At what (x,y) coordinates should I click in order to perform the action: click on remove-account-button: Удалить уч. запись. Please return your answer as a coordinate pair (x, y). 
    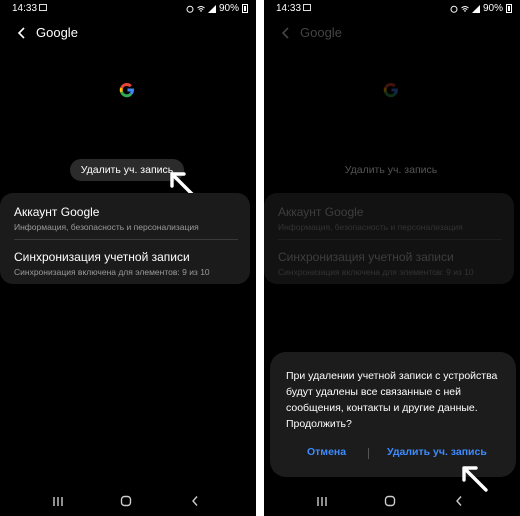
    Looking at the image, I should click on (391, 170).